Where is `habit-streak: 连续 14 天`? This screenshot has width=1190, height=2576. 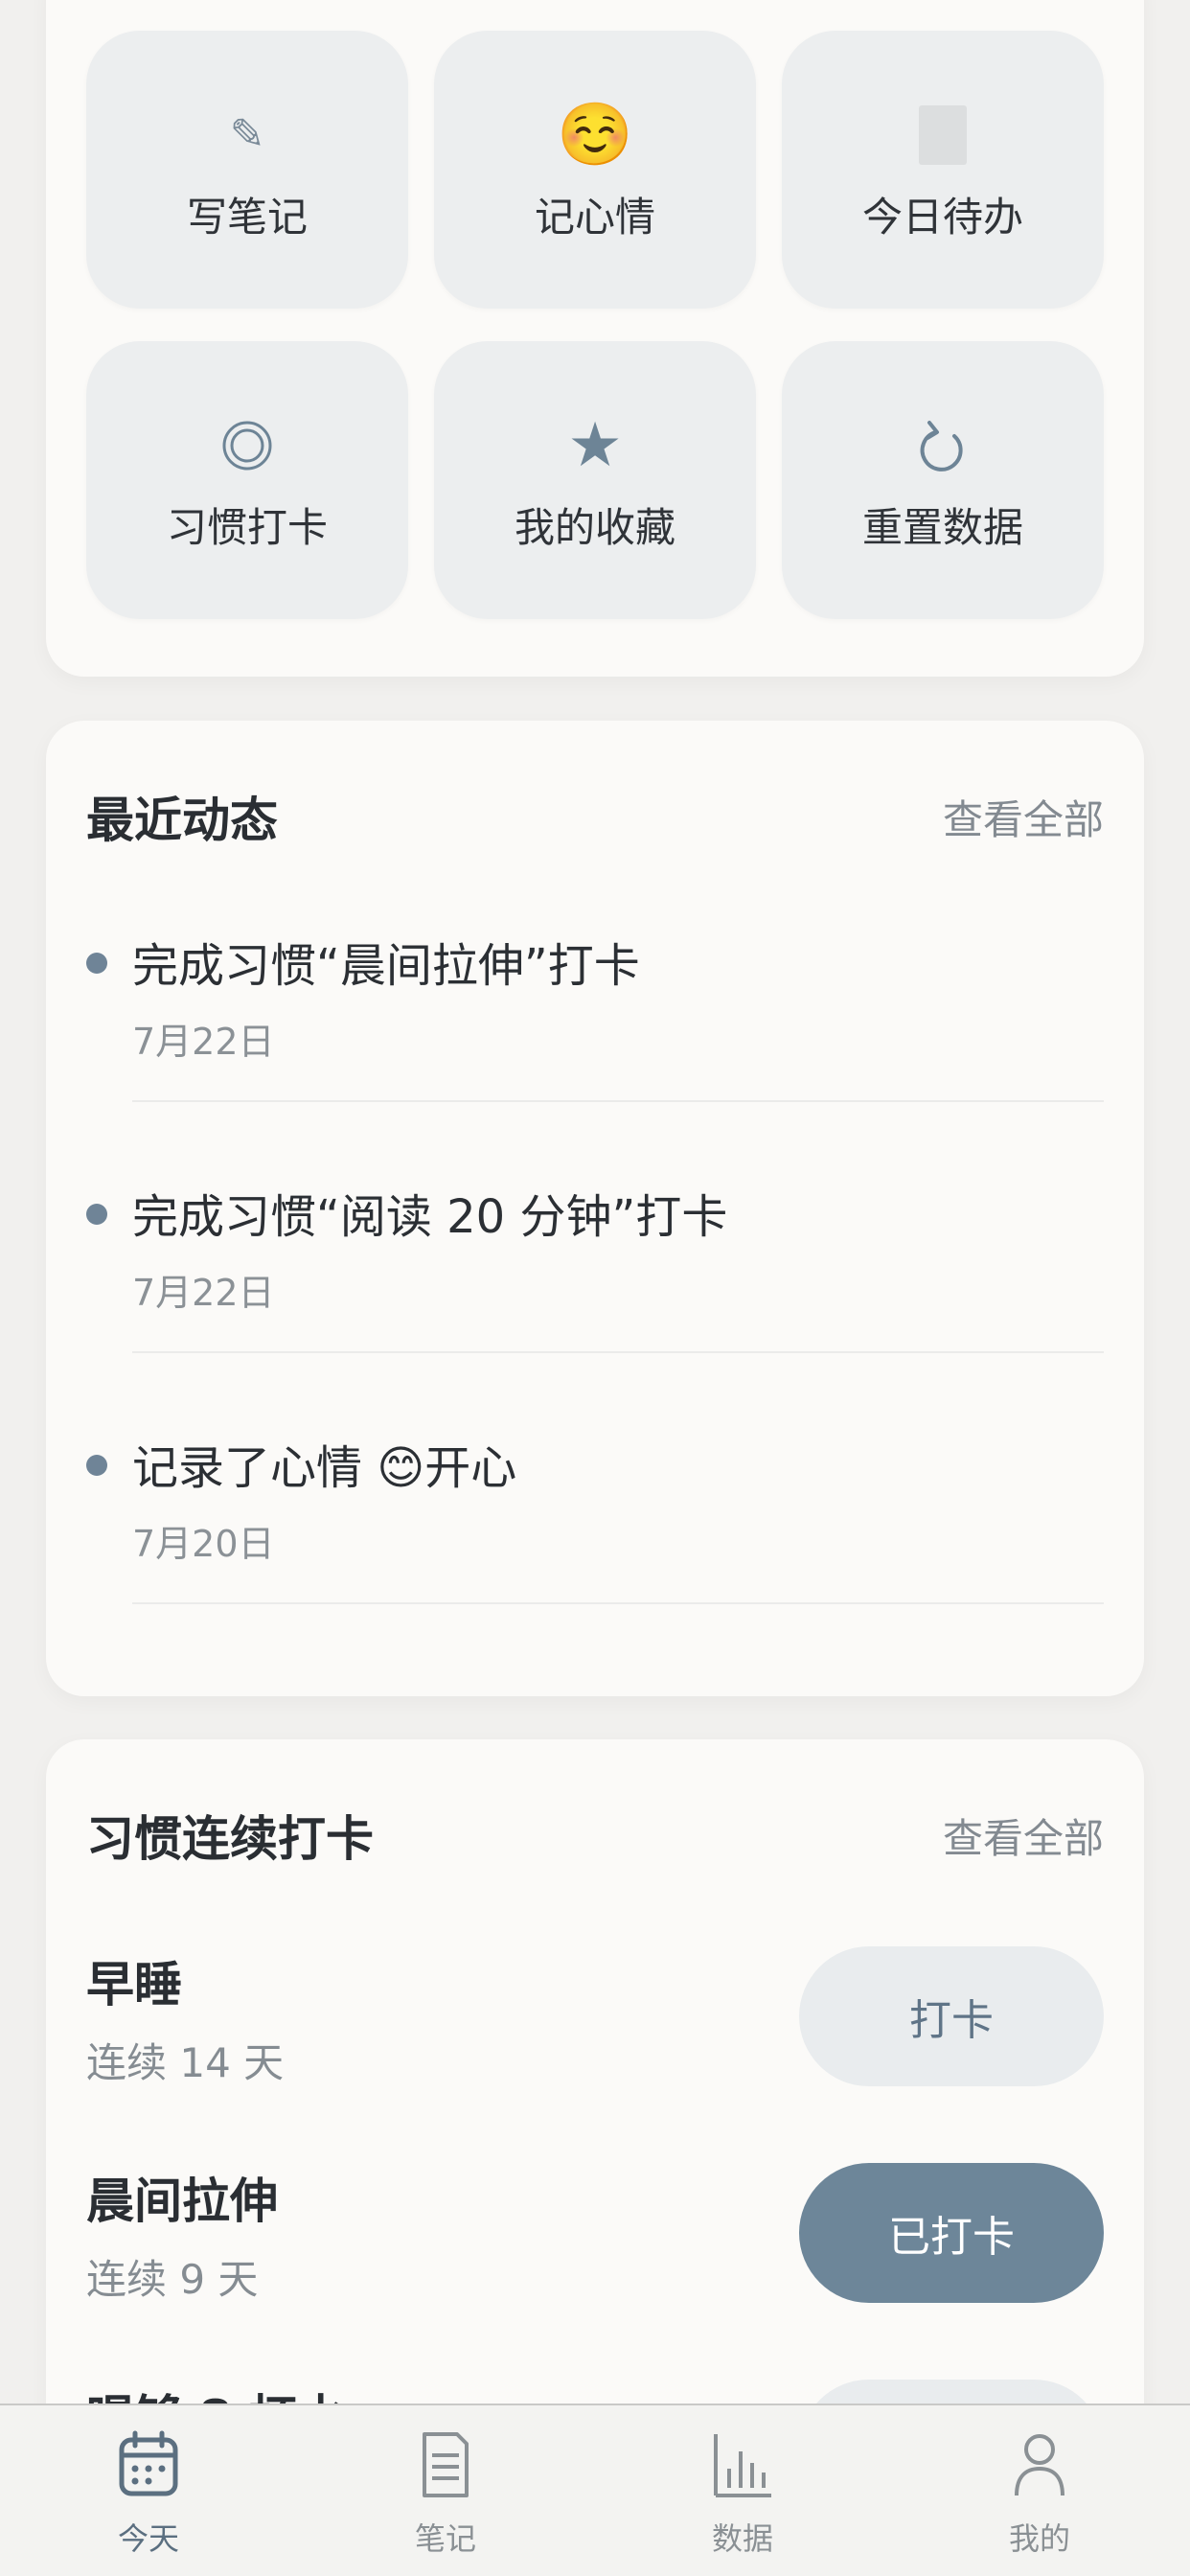
habit-streak: 连续 14 天 is located at coordinates (186, 2062).